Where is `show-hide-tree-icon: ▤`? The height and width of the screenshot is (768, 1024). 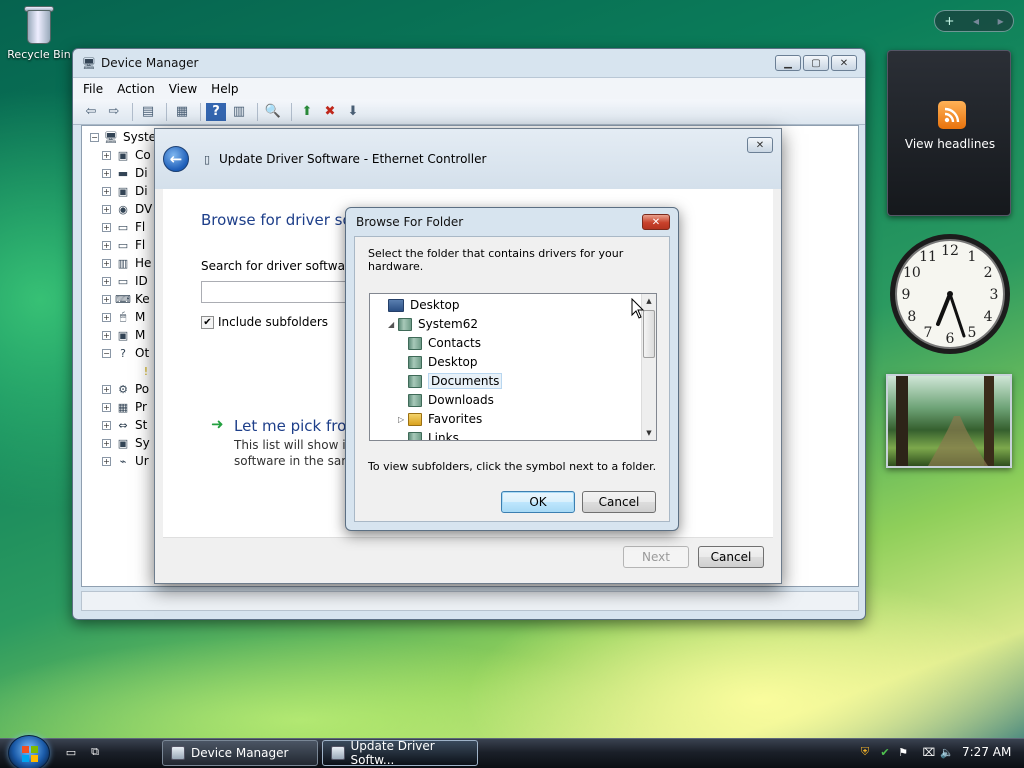
show-hide-tree-icon: ▤ is located at coordinates (148, 112).